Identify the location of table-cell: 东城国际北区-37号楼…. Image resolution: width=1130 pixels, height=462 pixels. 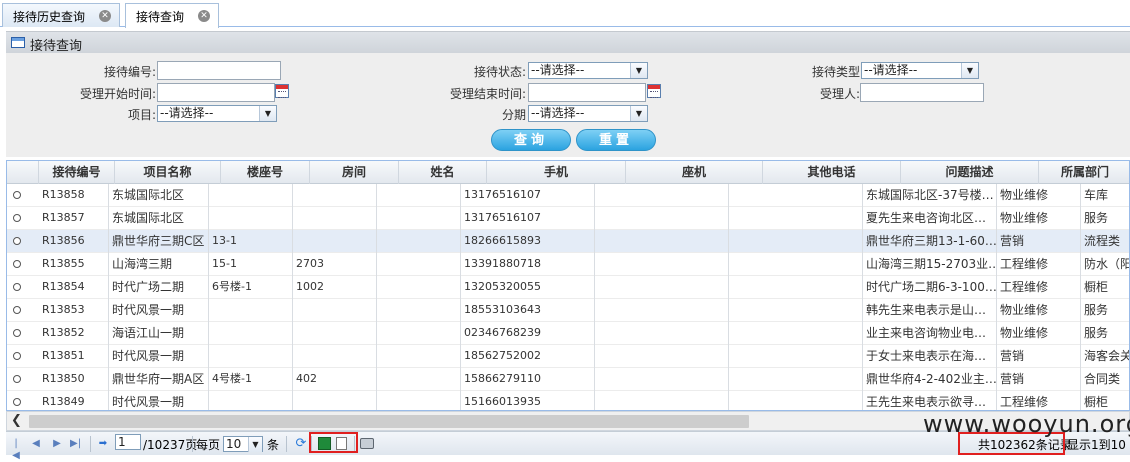
(930, 195).